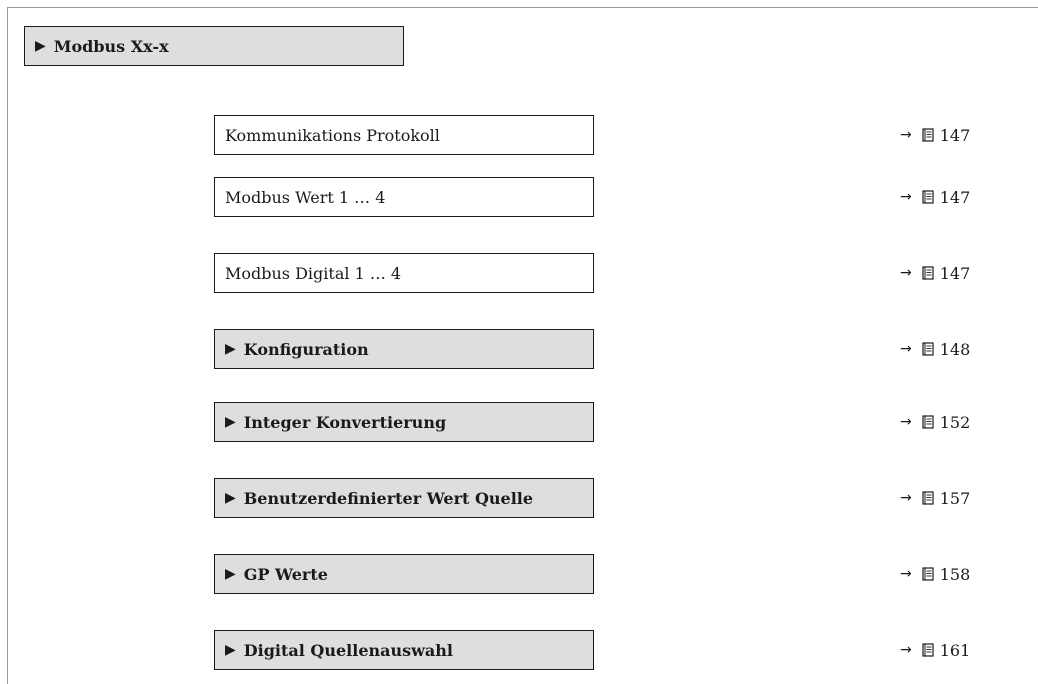 The height and width of the screenshot is (684, 1038). Describe the element at coordinates (214, 46) in the screenshot. I see `menu-root-modbus: ▶ Modbus Xx-x` at that location.